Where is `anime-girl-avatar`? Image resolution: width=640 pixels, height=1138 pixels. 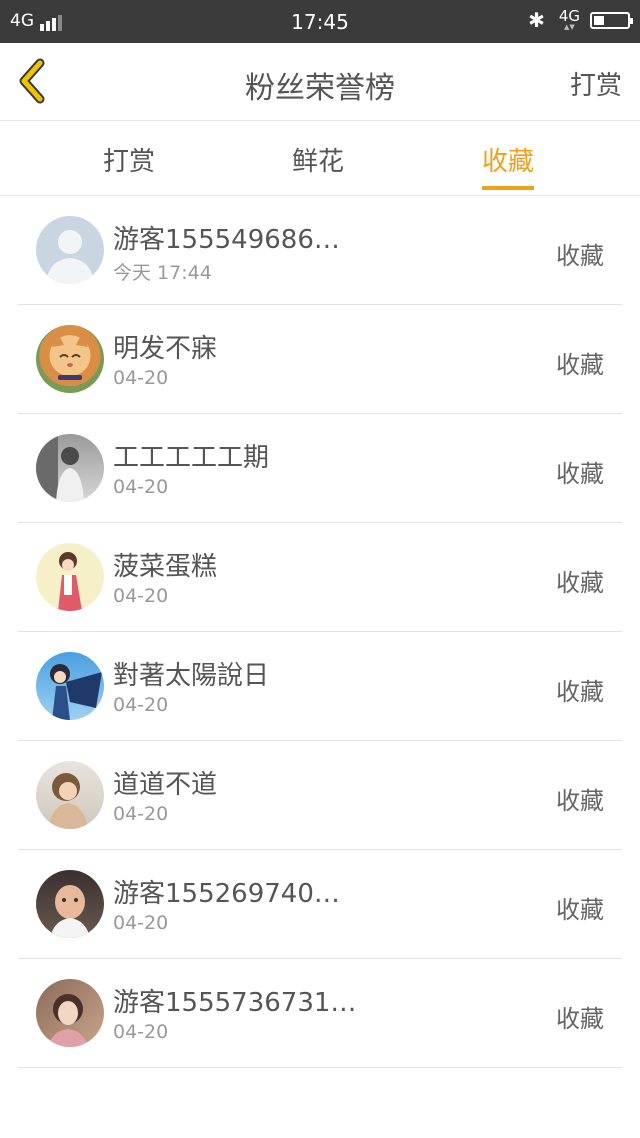 anime-girl-avatar is located at coordinates (70, 577).